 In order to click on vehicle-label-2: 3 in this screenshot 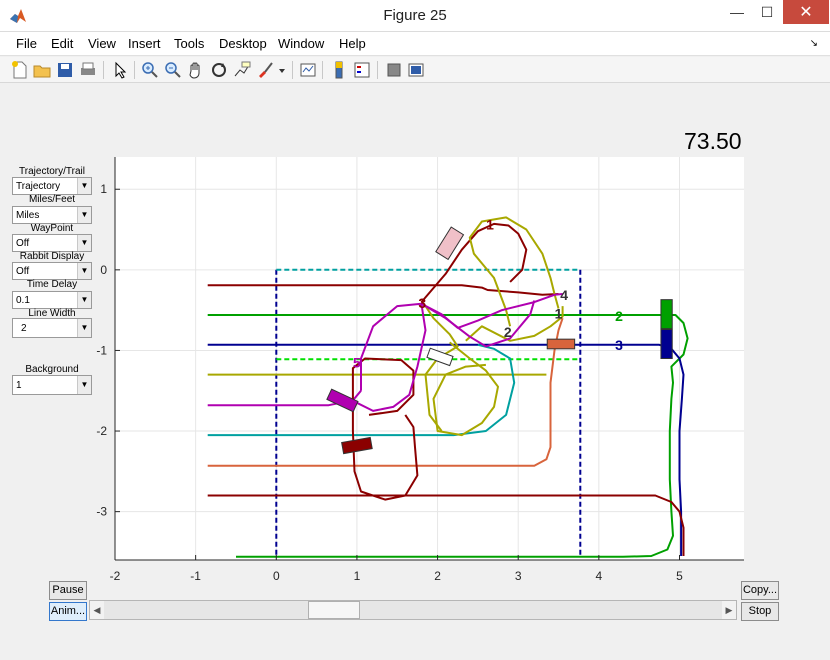, I will do `click(619, 345)`.